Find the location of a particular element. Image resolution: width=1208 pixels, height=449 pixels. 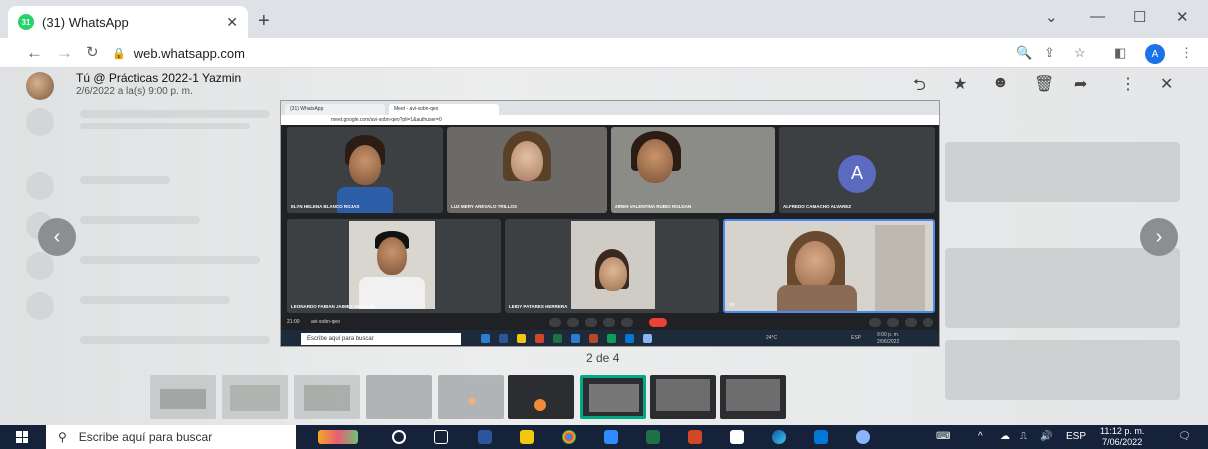

bookmark-star-icon: ☆ is located at coordinates (1080, 53).